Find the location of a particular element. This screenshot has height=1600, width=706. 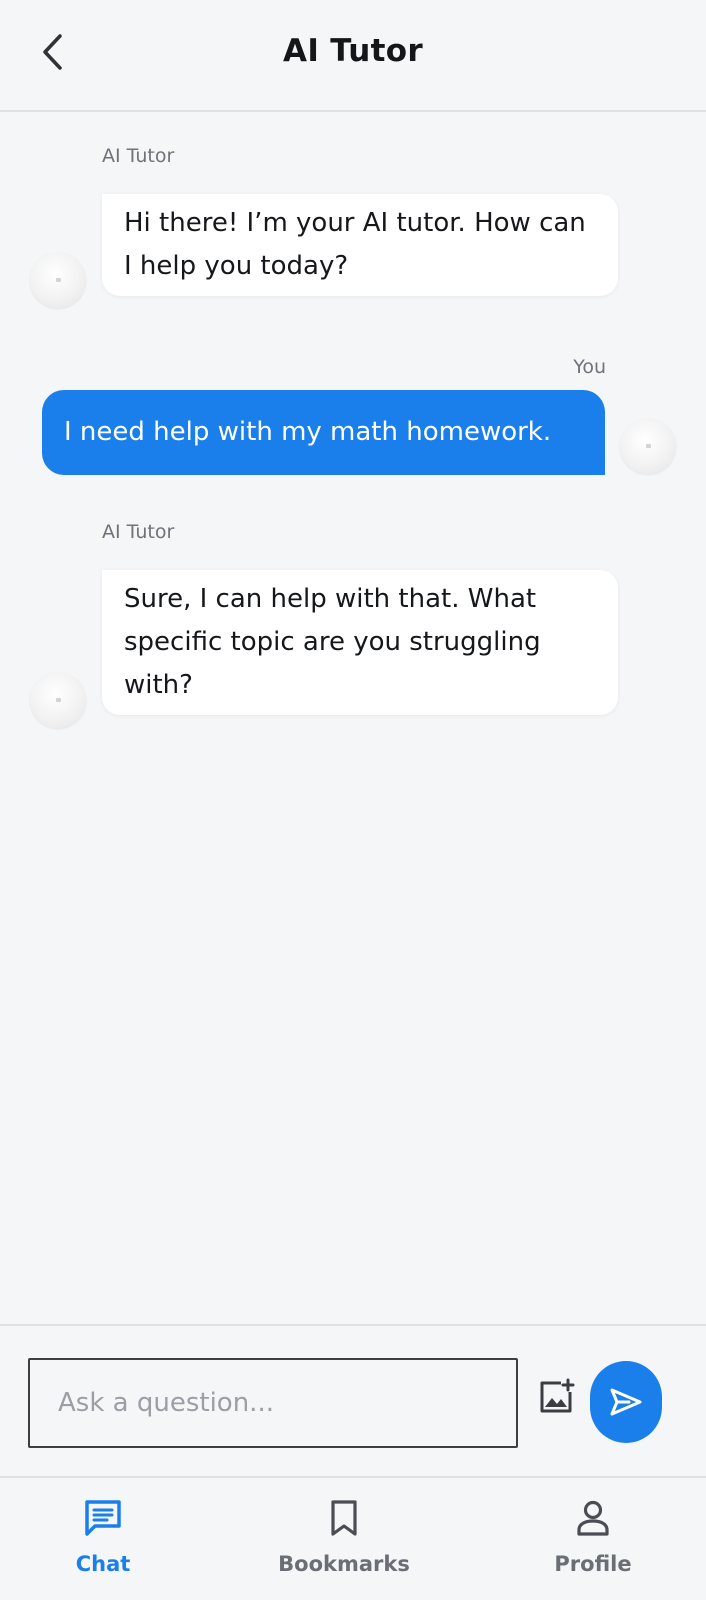

nav-item-chat: Chat is located at coordinates (103, 1539).